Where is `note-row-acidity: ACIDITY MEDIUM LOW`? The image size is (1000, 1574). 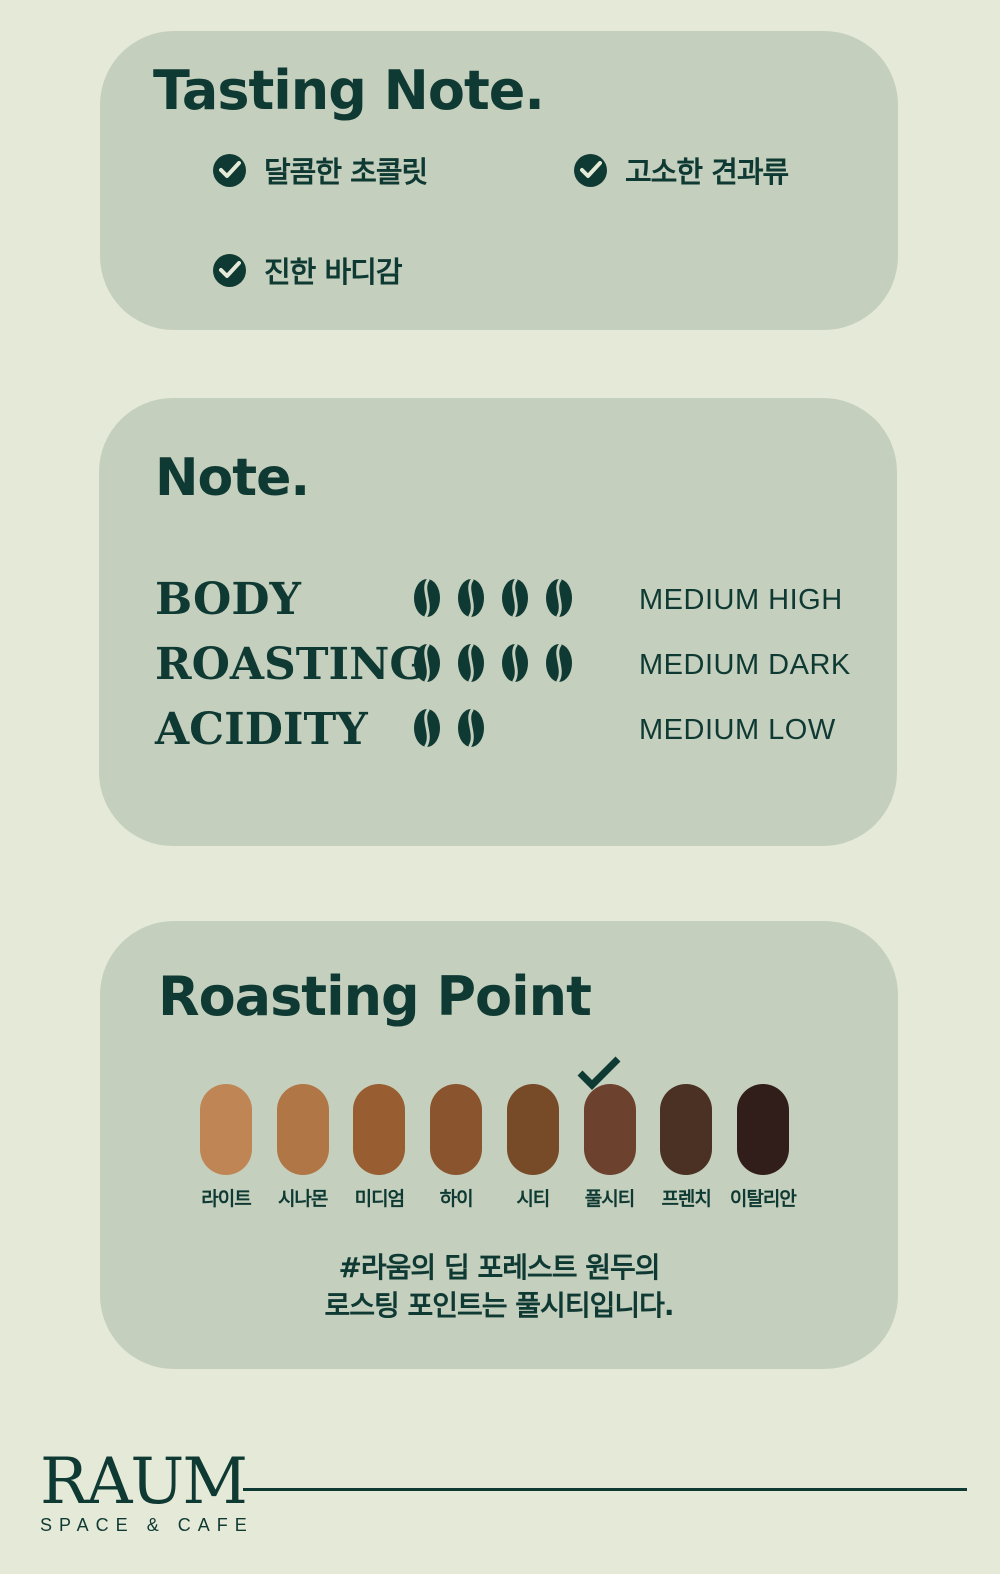 note-row-acidity: ACIDITY MEDIUM LOW is located at coordinates (515, 730).